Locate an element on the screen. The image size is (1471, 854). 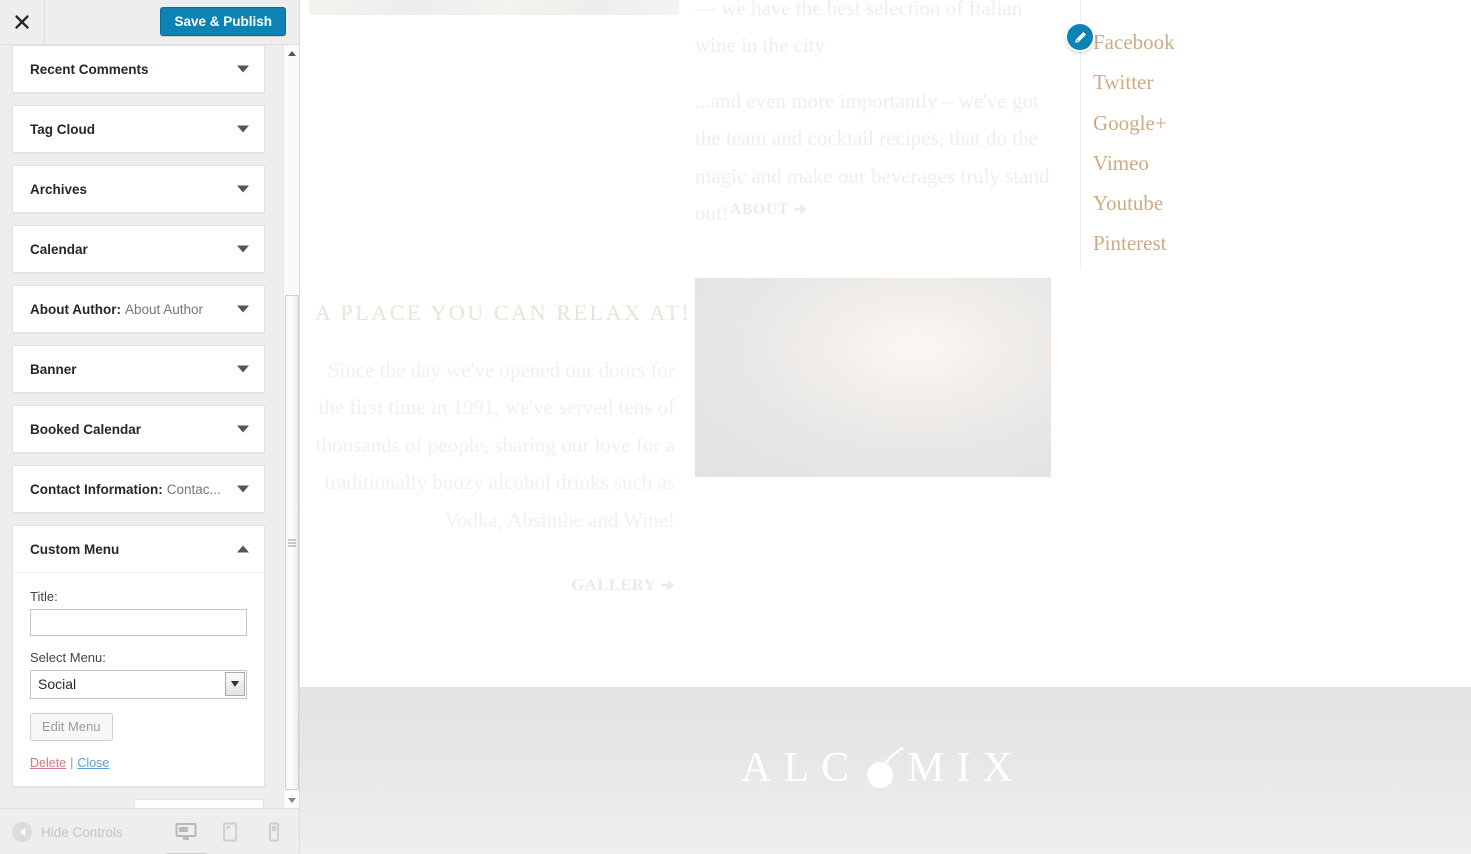
scrollbar-grip is located at coordinates (292, 542).